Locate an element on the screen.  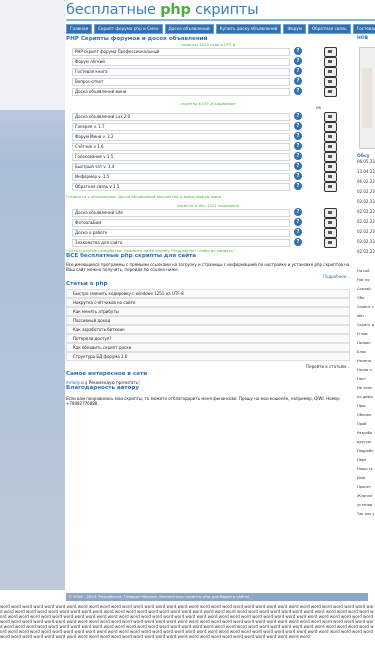
article-link: Как заработать биткоин is located at coordinates (208, 329).